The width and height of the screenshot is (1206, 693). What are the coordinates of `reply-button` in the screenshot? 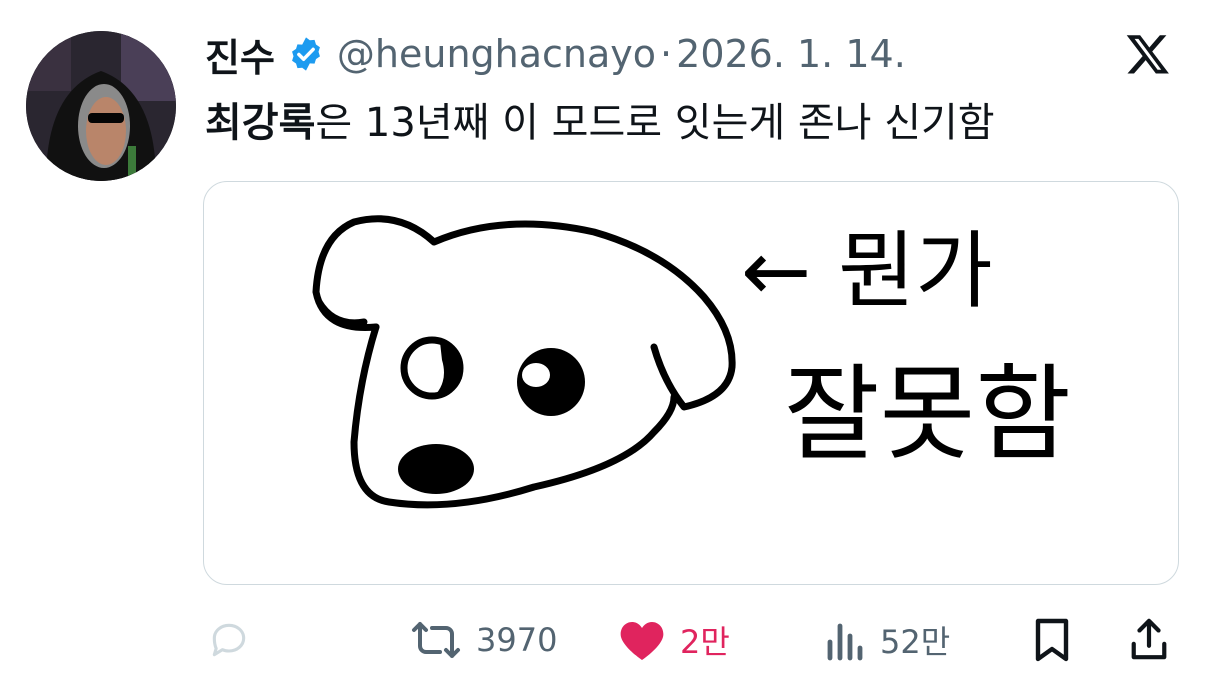 It's located at (229, 640).